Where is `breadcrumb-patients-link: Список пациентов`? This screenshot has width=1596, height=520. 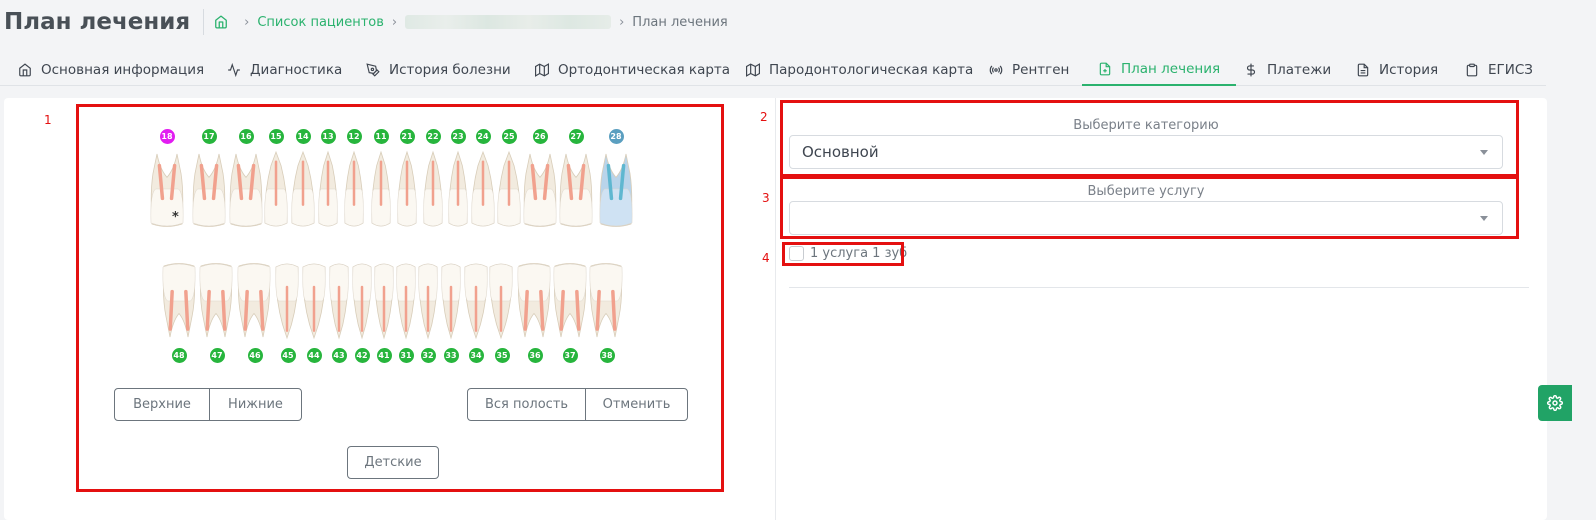 breadcrumb-patients-link: Список пациентов is located at coordinates (320, 22).